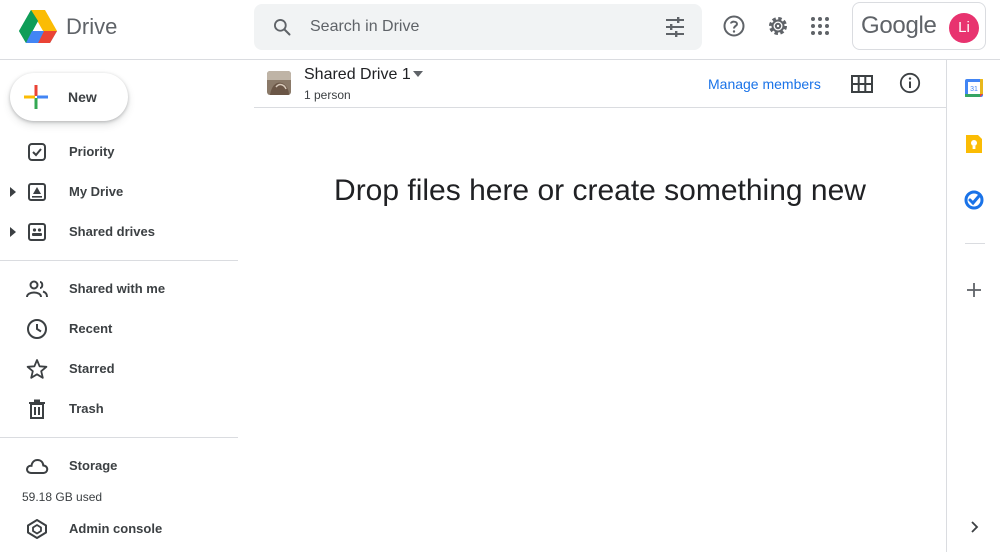 This screenshot has width=1000, height=552. Describe the element at coordinates (37, 329) in the screenshot. I see `clock-icon` at that location.